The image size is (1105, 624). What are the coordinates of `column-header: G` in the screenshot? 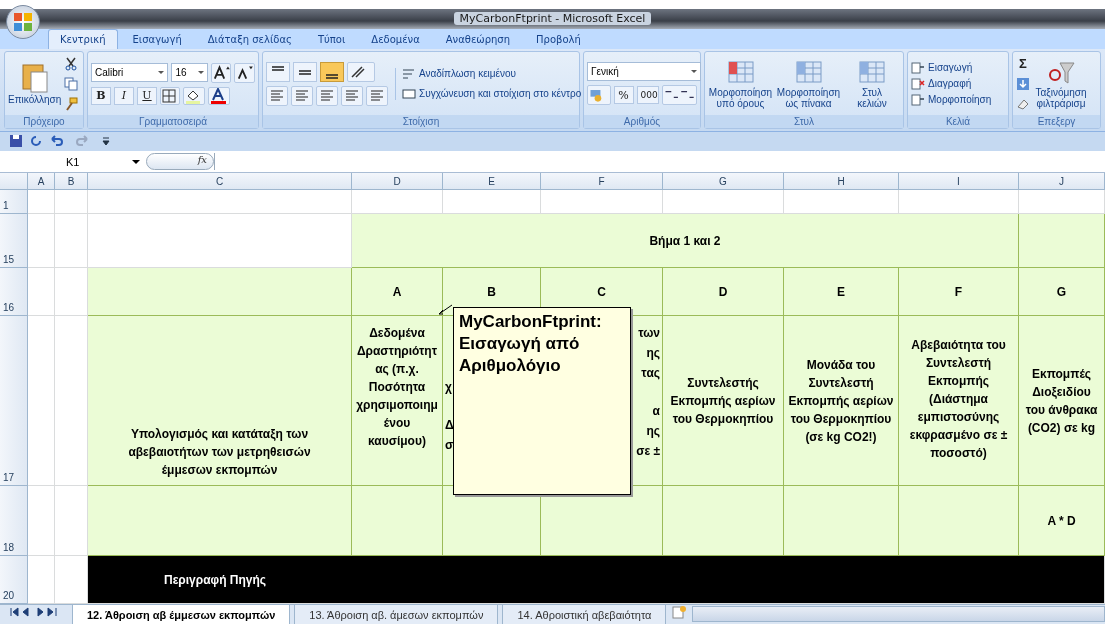 It's located at (723, 181).